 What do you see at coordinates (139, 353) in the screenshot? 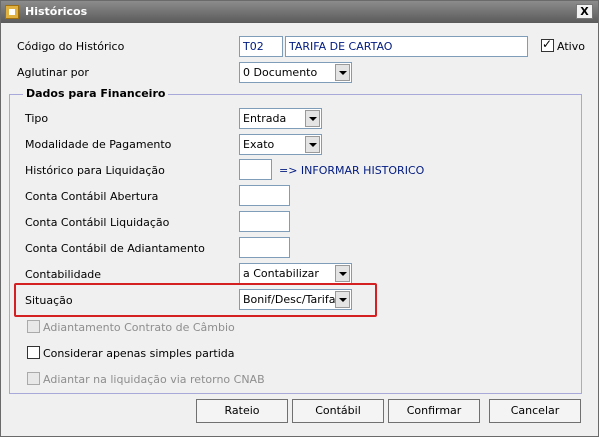
I see `simples-partida-label: Considerar apenas simples partida` at bounding box center [139, 353].